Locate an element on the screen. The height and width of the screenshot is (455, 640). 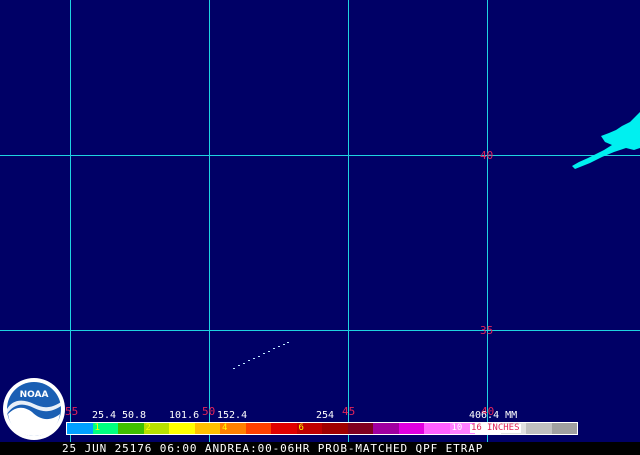
mm-label: 101.6 is located at coordinates (184, 415).